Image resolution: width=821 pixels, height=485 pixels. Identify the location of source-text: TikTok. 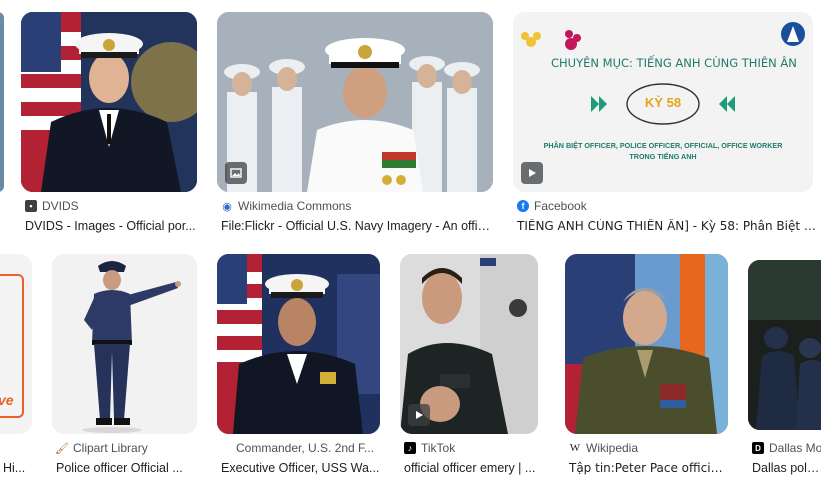
(438, 448).